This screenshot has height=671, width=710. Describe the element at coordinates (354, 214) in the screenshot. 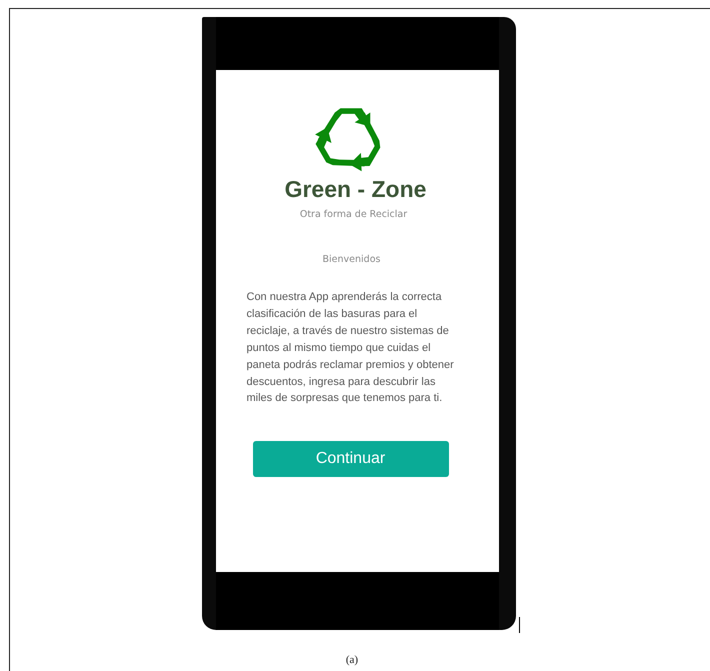

I see `app-subtitle: Otra forma de Reciclar` at that location.